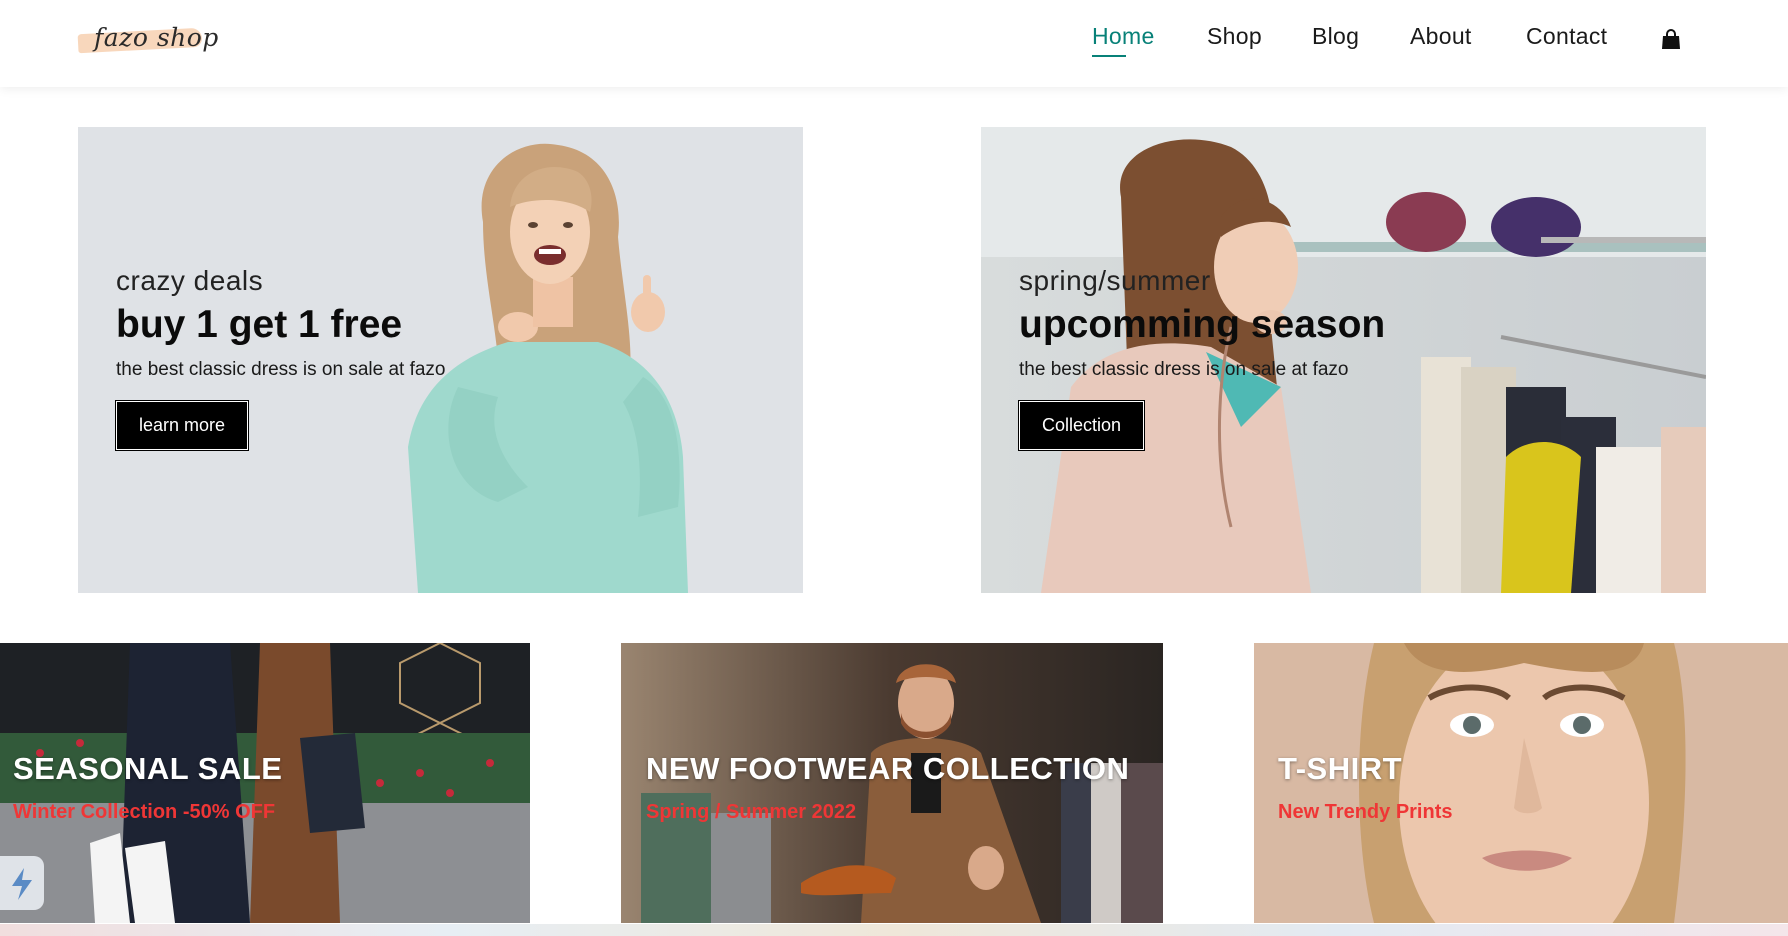  Describe the element at coordinates (1234, 36) in the screenshot. I see `nav-shop: Shop` at that location.